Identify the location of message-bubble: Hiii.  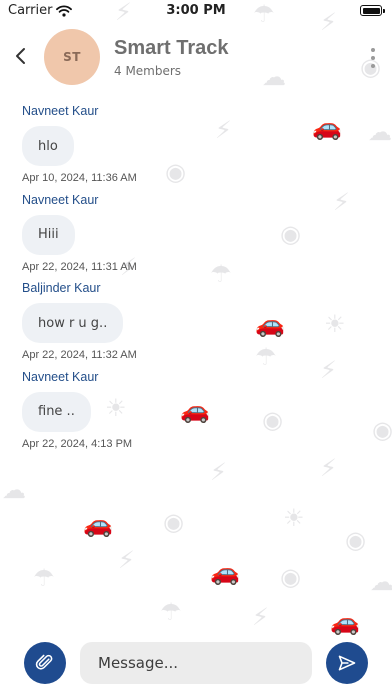
(48, 234).